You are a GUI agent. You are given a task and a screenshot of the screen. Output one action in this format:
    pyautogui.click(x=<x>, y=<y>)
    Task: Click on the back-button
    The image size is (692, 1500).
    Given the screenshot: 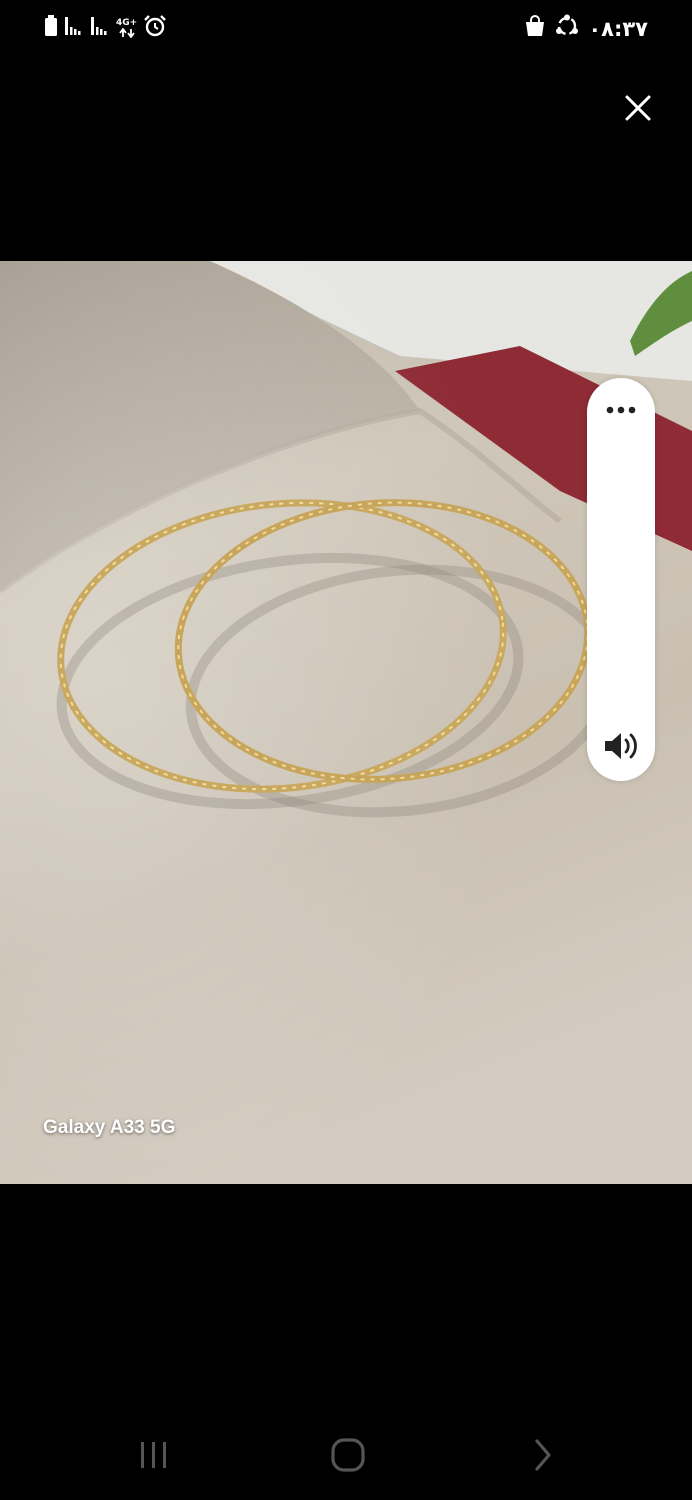 What is the action you would take?
    pyautogui.click(x=542, y=1455)
    